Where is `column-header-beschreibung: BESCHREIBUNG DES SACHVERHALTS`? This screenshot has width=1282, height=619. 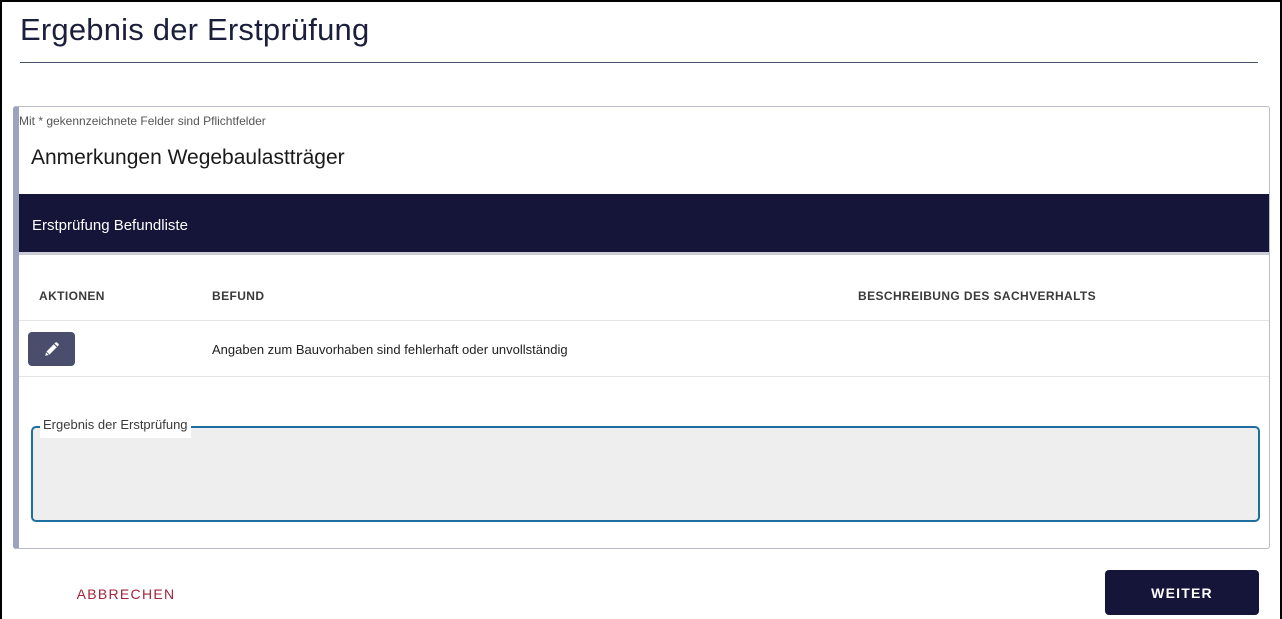 column-header-beschreibung: BESCHREIBUNG DES SACHVERHALTS is located at coordinates (977, 296).